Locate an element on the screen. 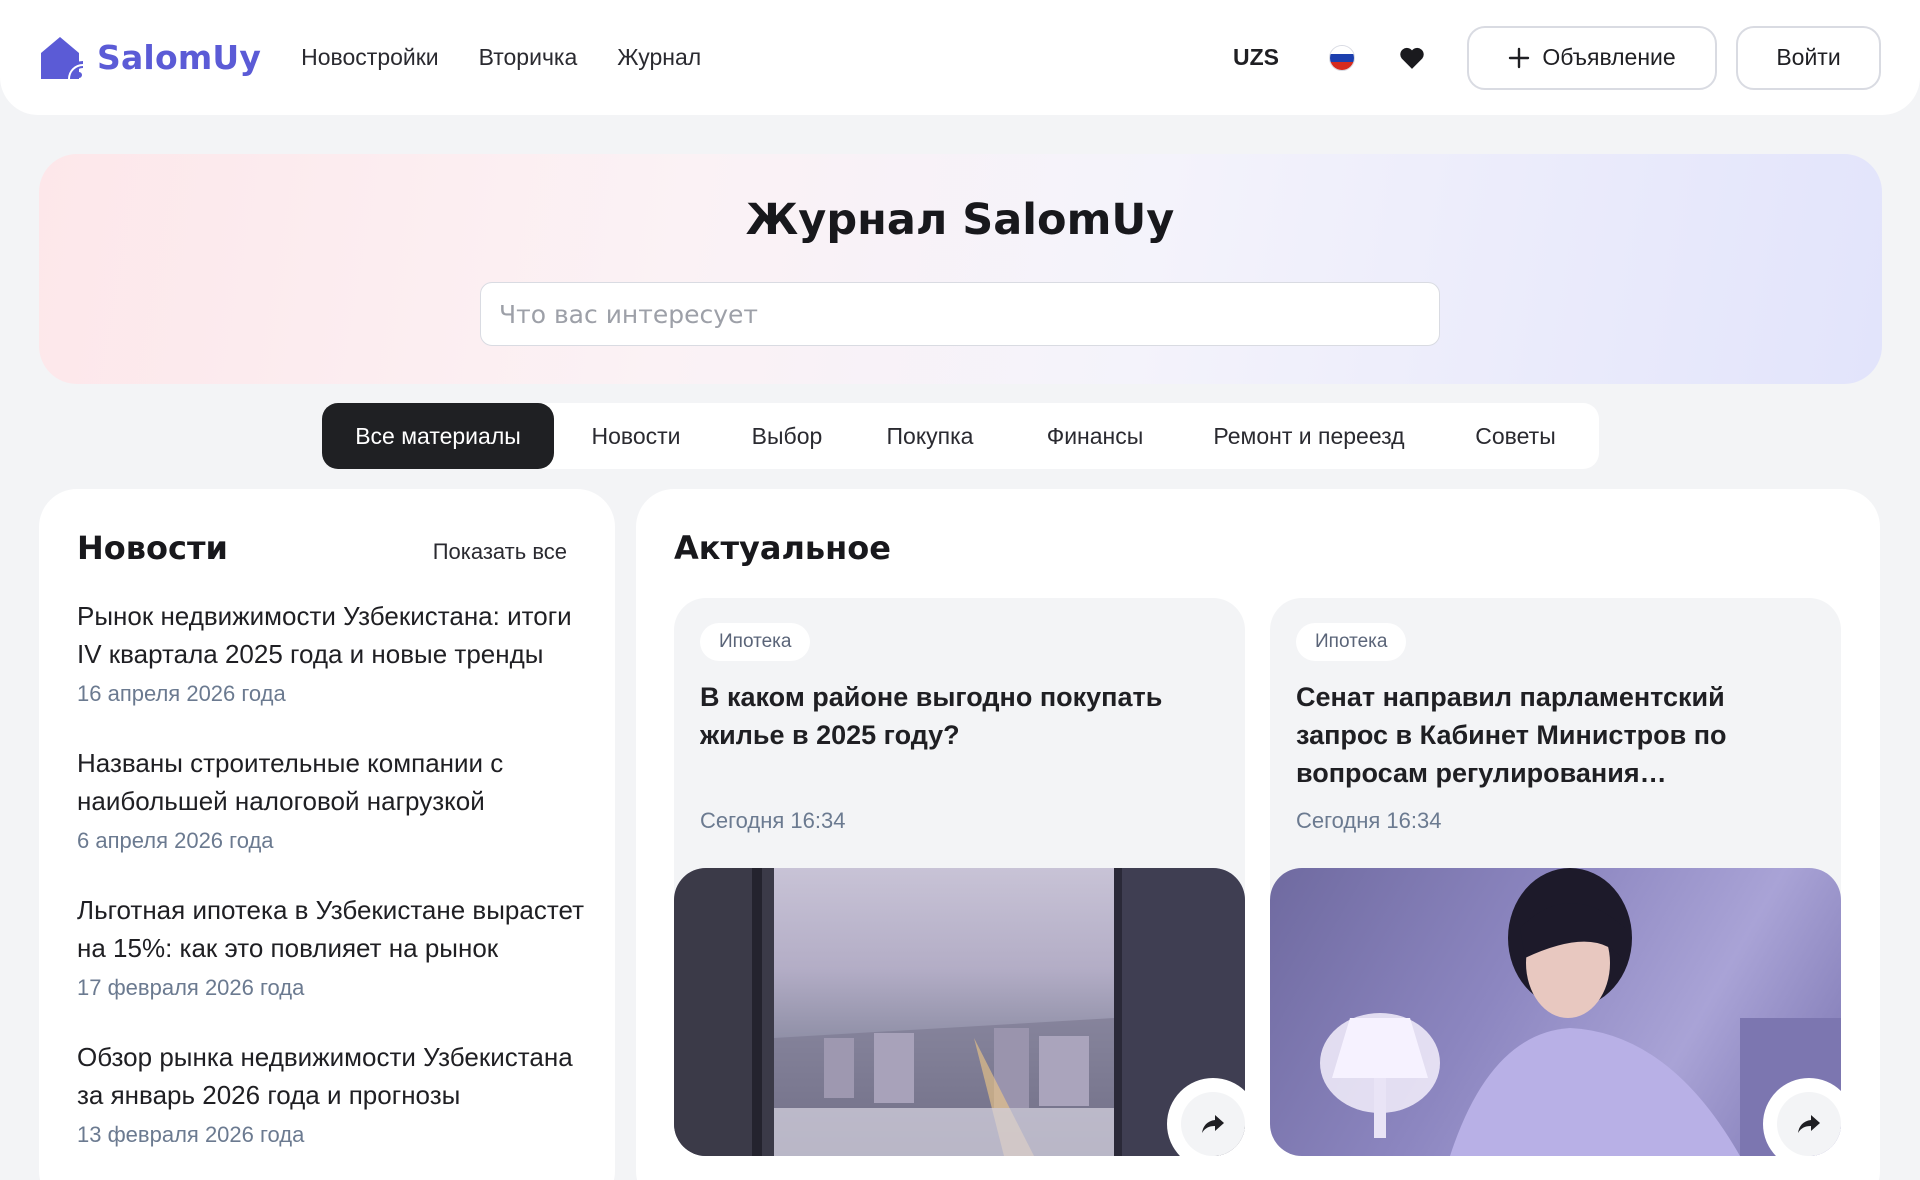 The height and width of the screenshot is (1180, 1920). news-item-date: 17 февраля 2026 года is located at coordinates (191, 987).